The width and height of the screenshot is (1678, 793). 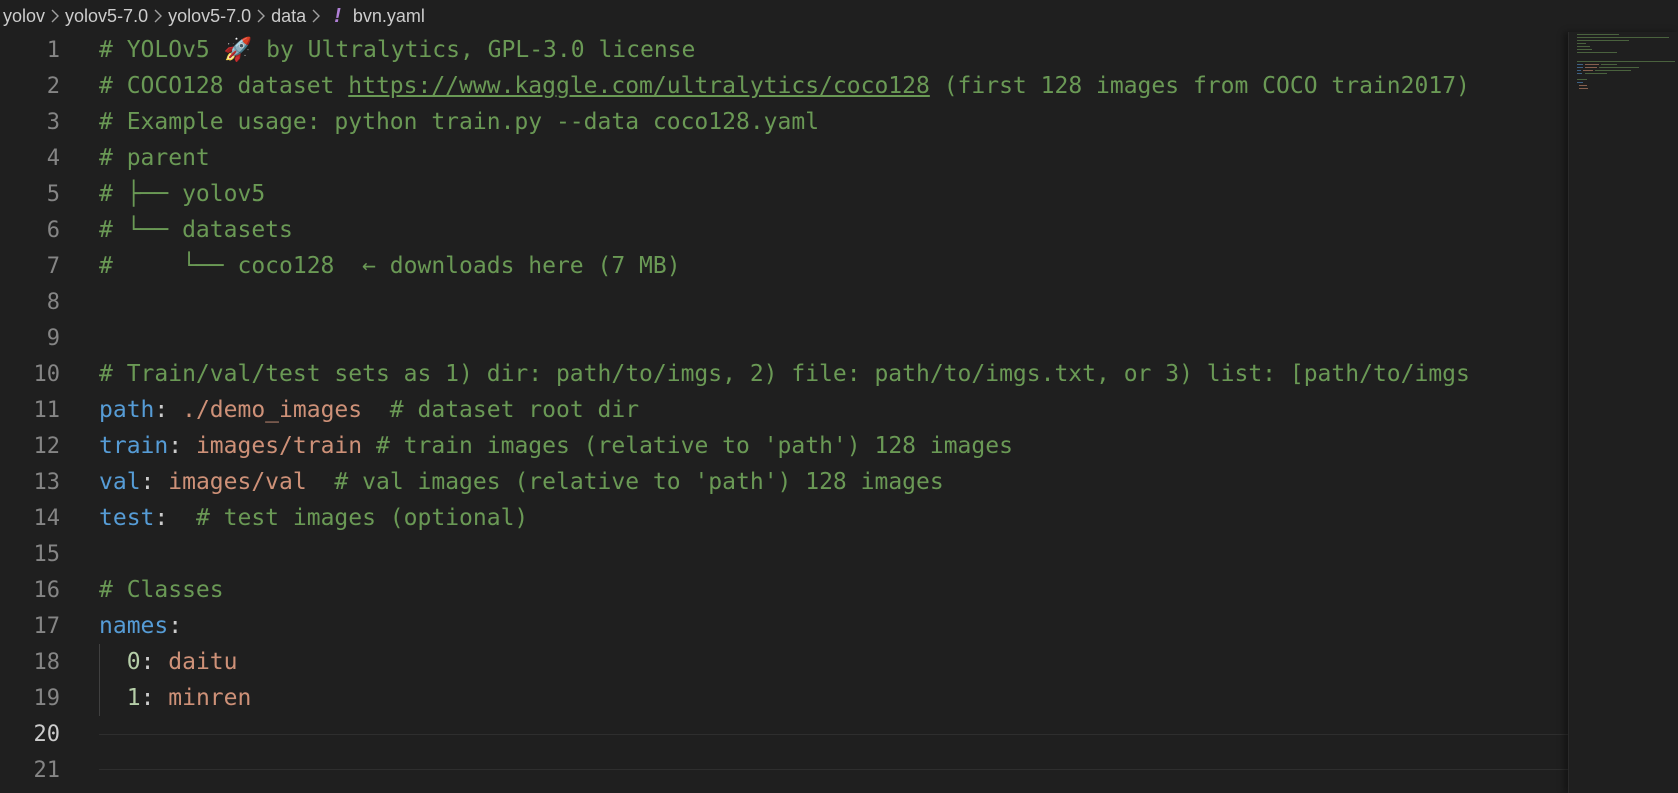 What do you see at coordinates (53, 158) in the screenshot?
I see `line-number: 4` at bounding box center [53, 158].